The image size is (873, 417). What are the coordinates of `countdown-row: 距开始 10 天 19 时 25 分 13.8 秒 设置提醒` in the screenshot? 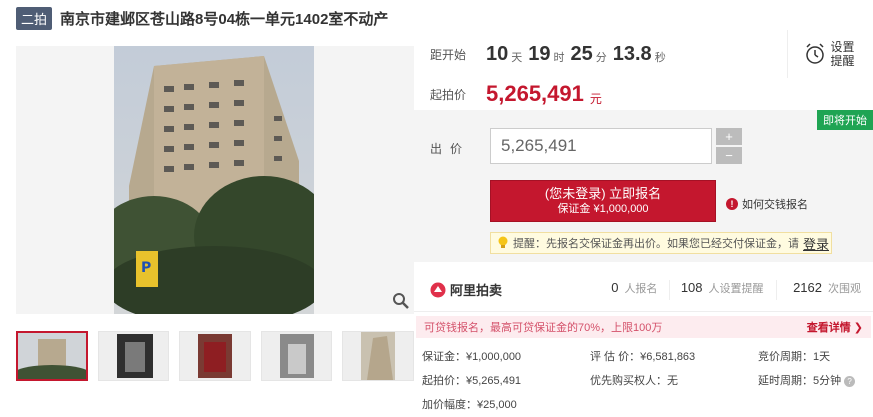 It's located at (643, 54).